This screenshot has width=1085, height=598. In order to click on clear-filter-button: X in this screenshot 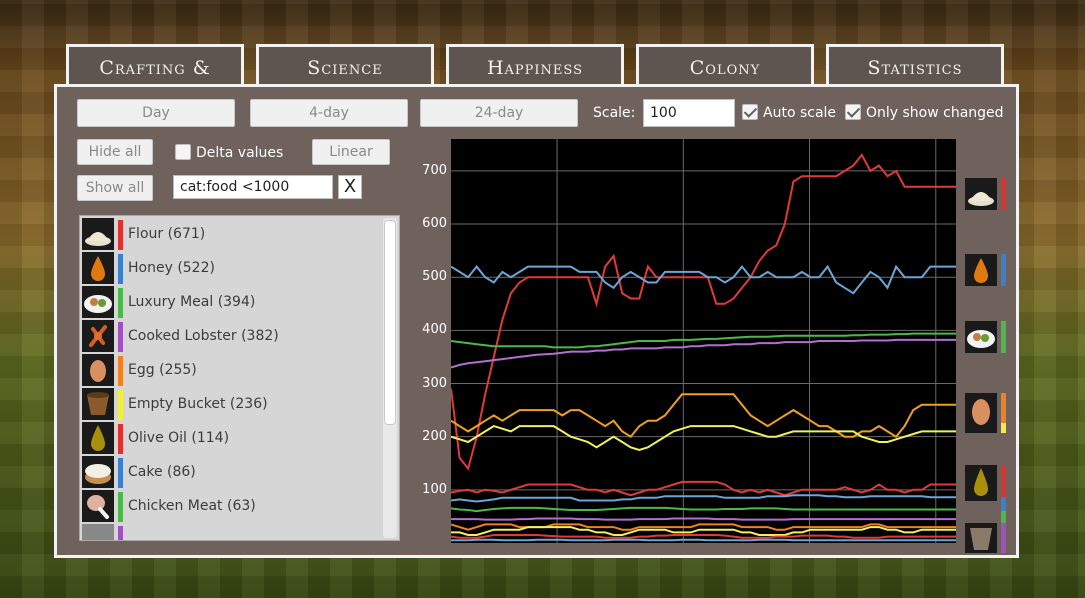, I will do `click(350, 187)`.